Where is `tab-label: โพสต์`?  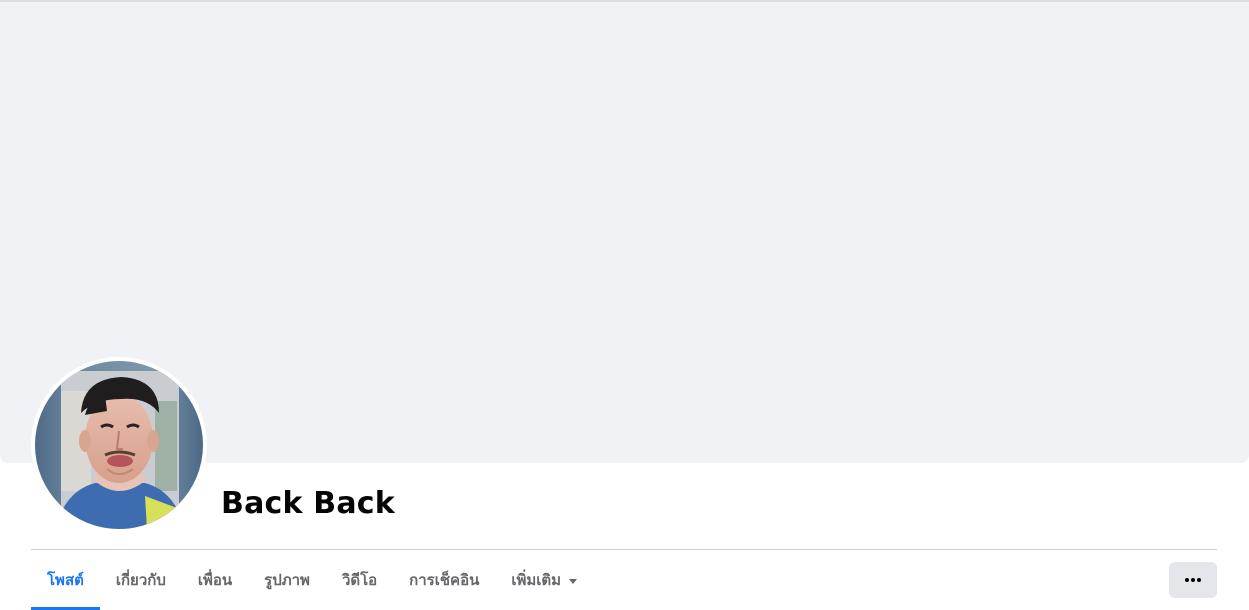 tab-label: โพสต์ is located at coordinates (65, 580).